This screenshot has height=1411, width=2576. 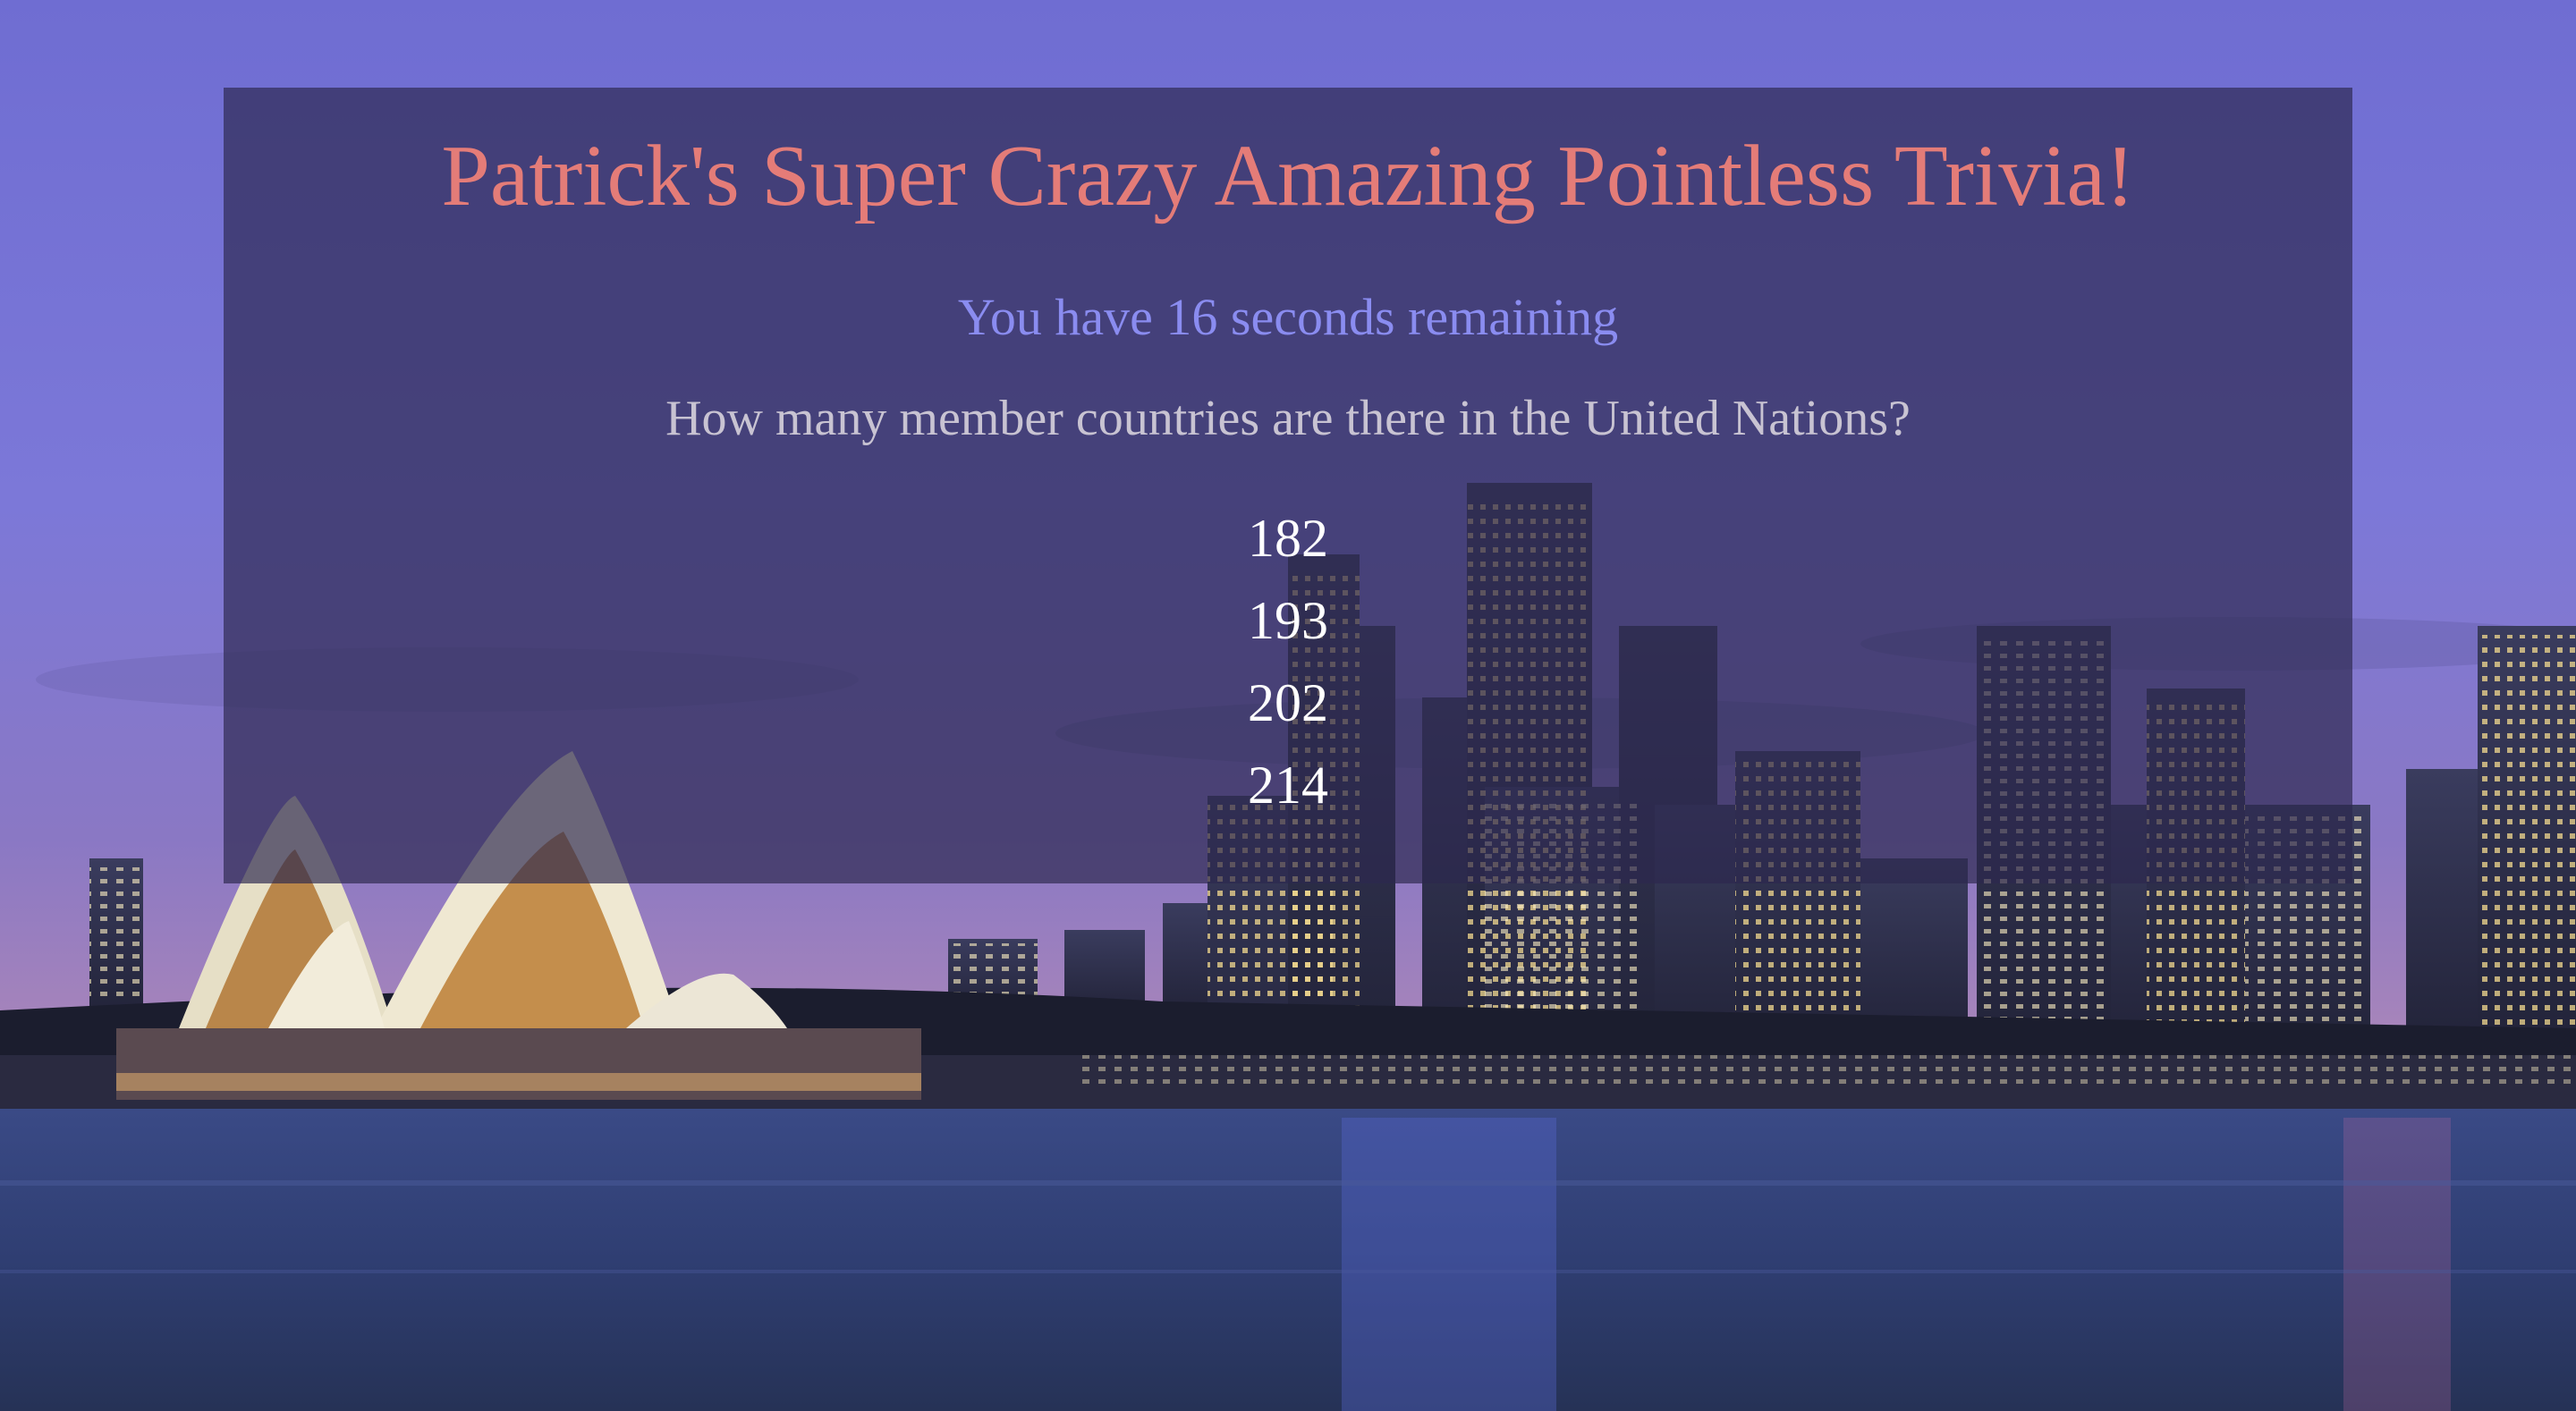 What do you see at coordinates (1191, 317) in the screenshot?
I see `timer-seconds: 16` at bounding box center [1191, 317].